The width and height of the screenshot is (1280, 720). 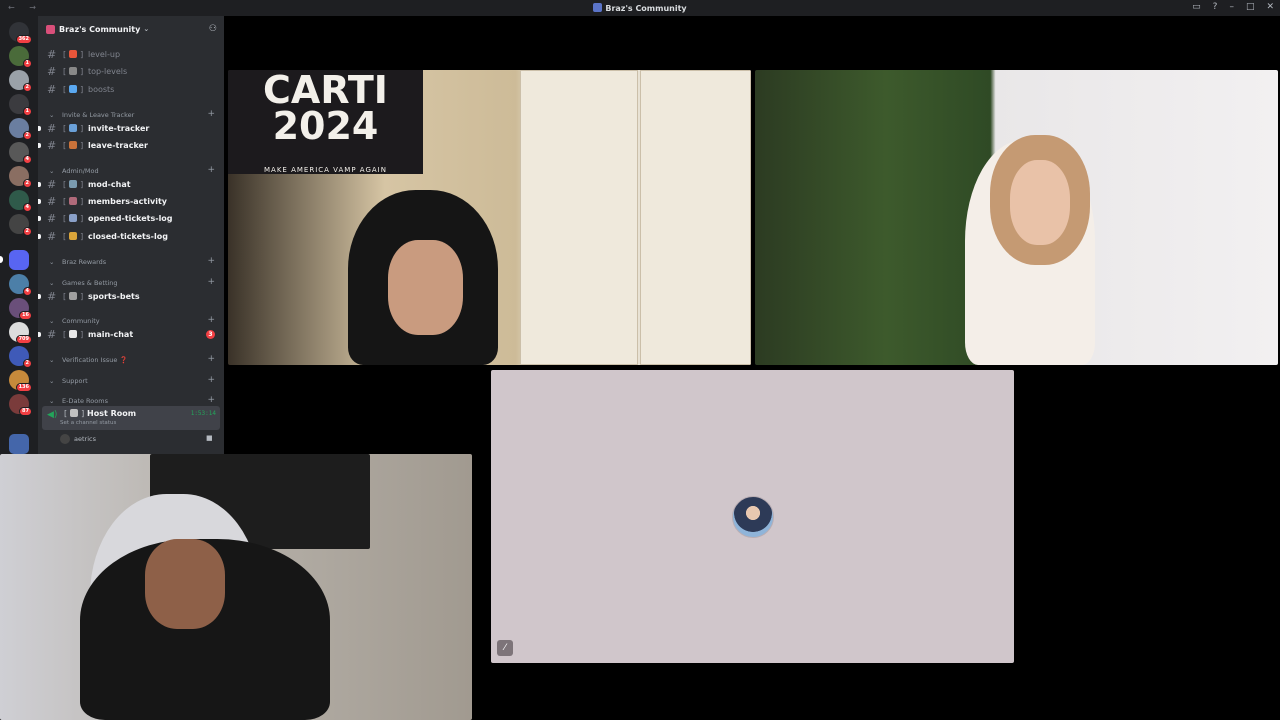 What do you see at coordinates (25, 315) in the screenshot?
I see `unread-badge: 16` at bounding box center [25, 315].